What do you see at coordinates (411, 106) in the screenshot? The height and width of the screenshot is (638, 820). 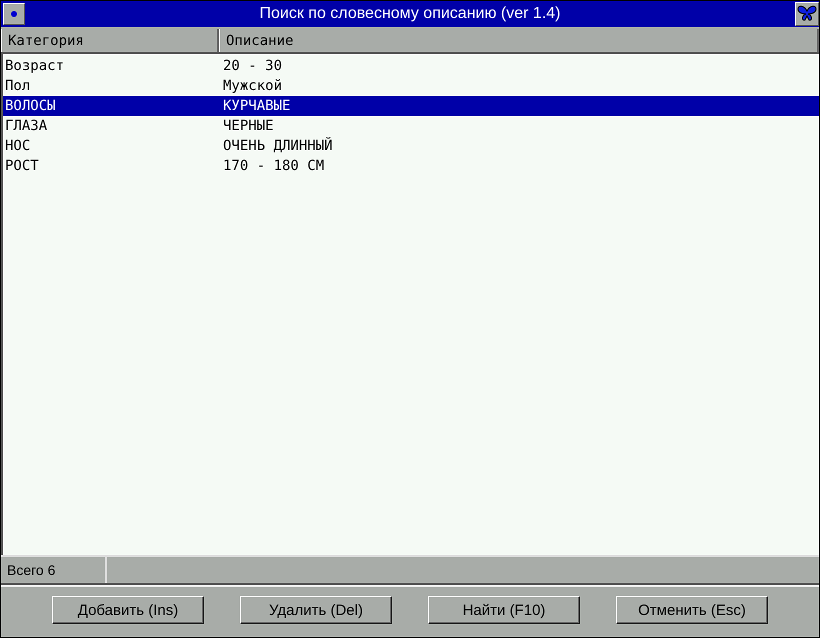 I see `list-row: ВОЛОСЫ КУРЧАВЫЕ` at bounding box center [411, 106].